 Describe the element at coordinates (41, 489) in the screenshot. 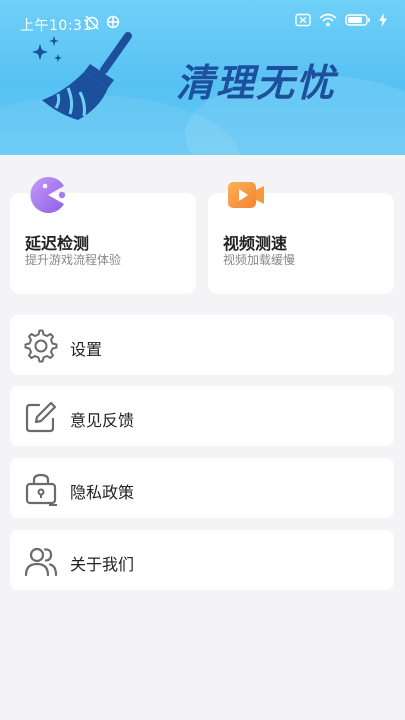

I see `lock-icon` at that location.